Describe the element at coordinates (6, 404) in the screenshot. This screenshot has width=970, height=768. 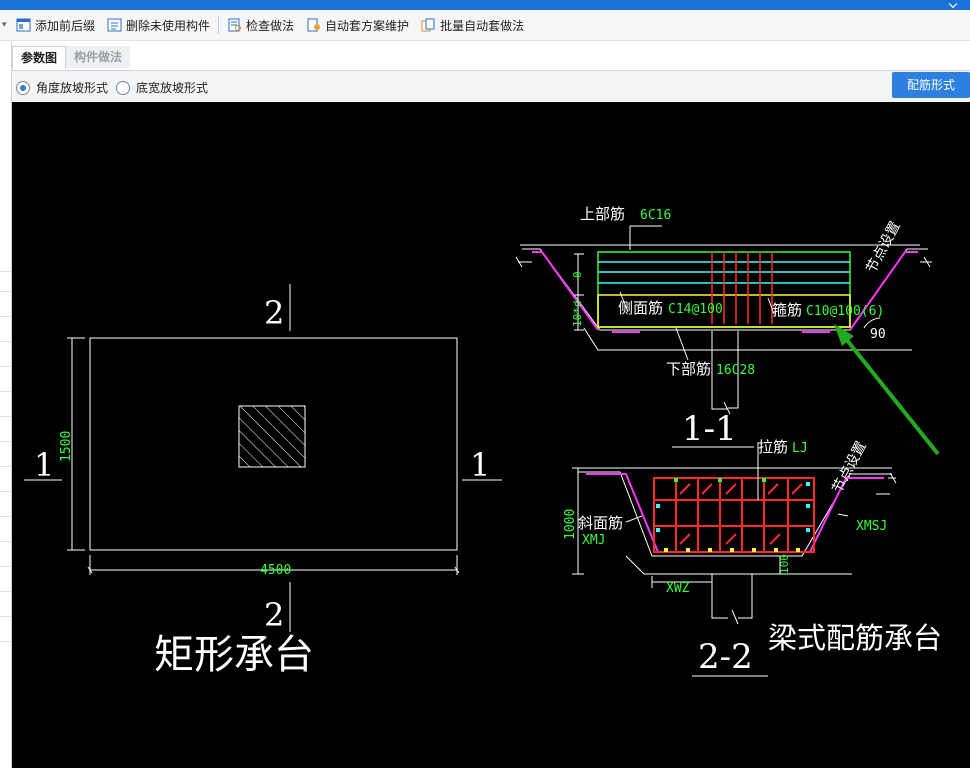
I see `left-side-panel` at that location.